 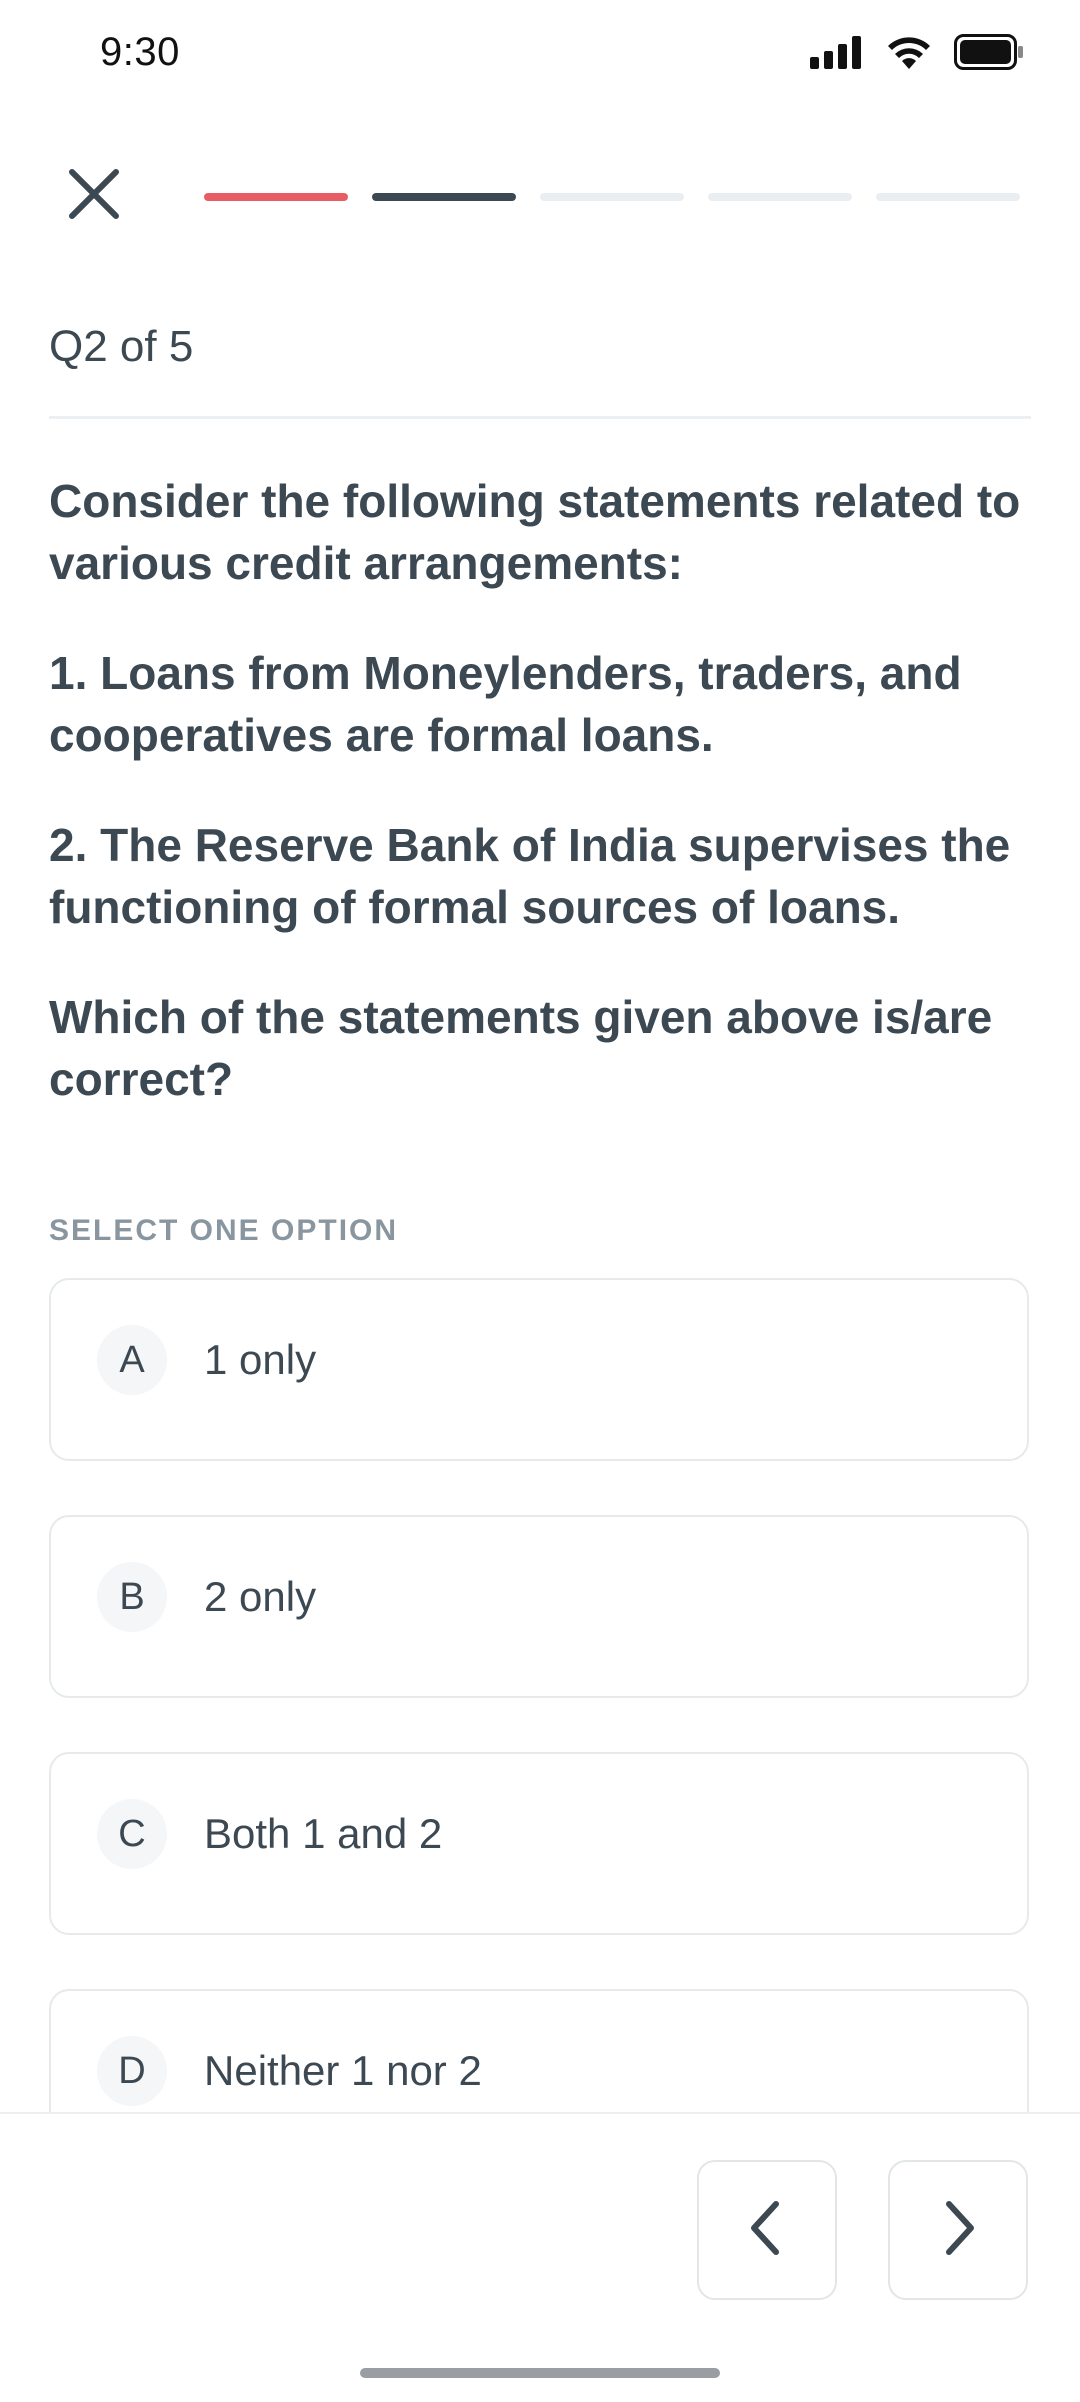 I want to click on next-question-button, so click(x=958, y=2230).